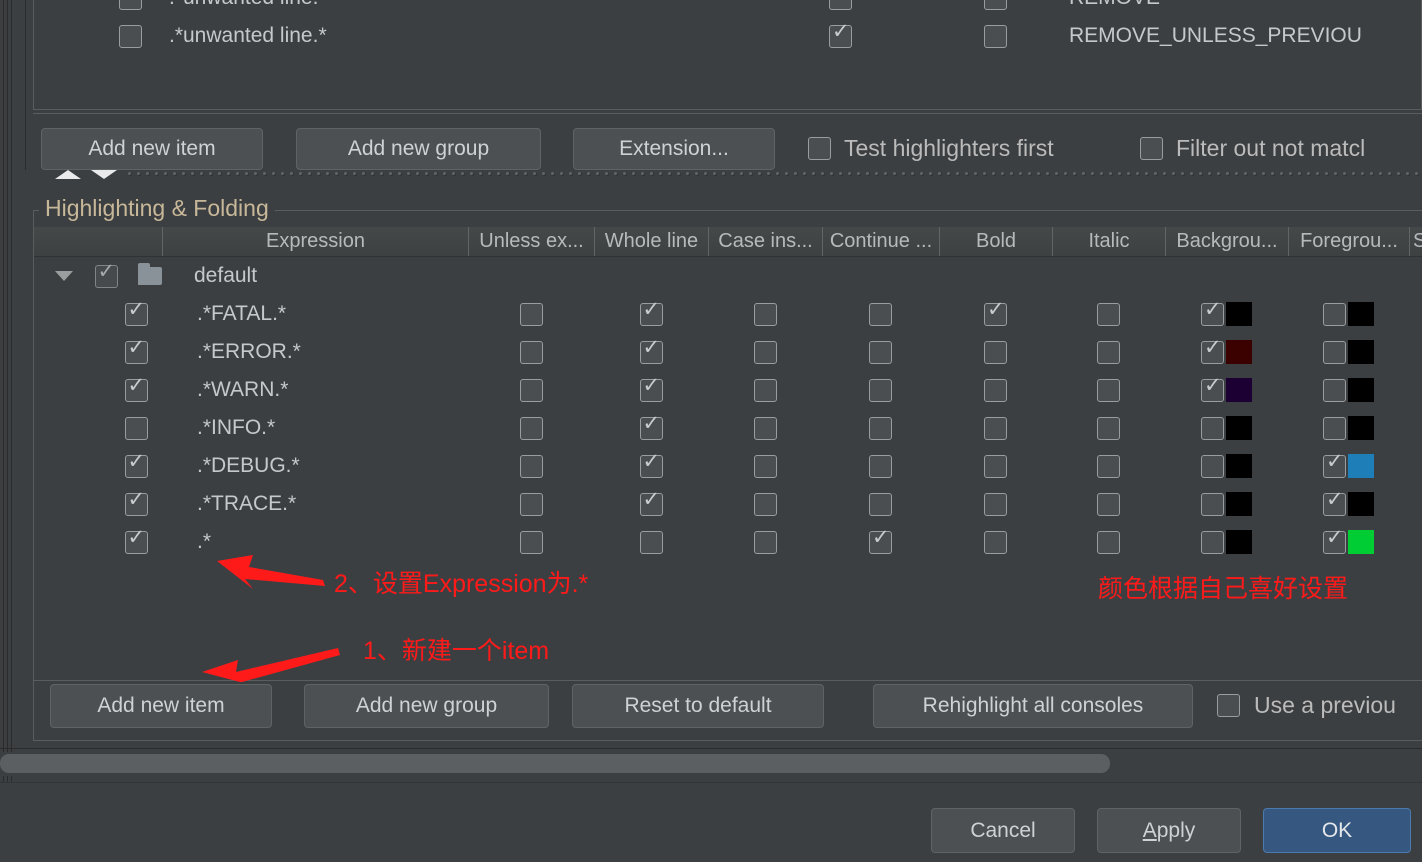 The image size is (1422, 862). Describe the element at coordinates (1003, 830) in the screenshot. I see `cancel-button: Cancel` at that location.